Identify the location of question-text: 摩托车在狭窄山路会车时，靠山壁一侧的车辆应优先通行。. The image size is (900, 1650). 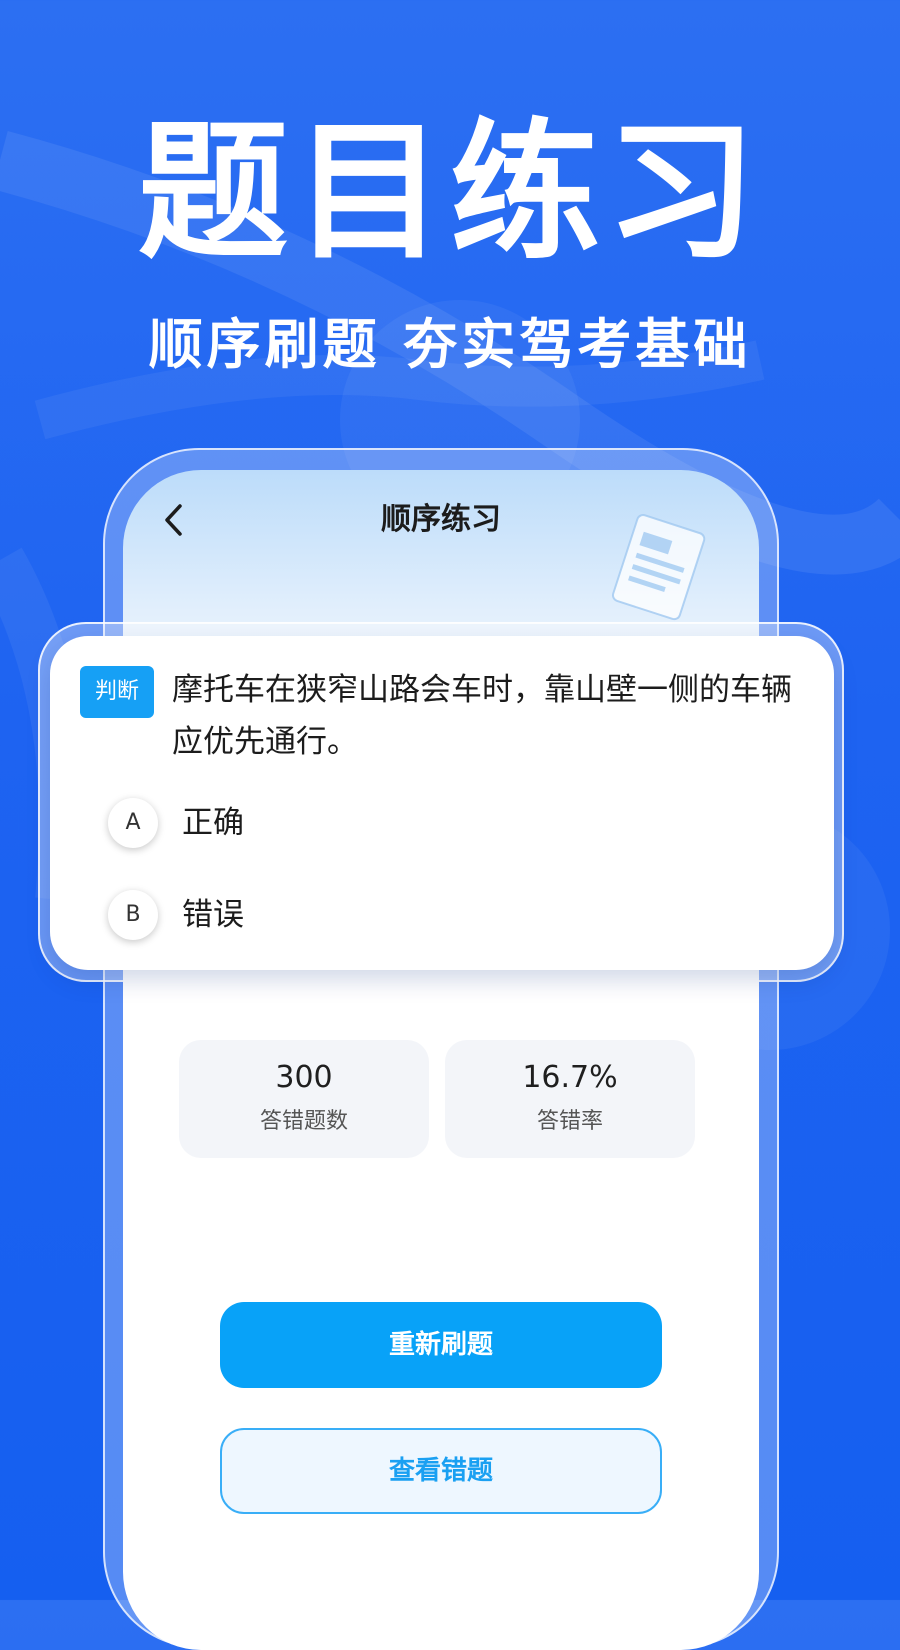
(482, 716).